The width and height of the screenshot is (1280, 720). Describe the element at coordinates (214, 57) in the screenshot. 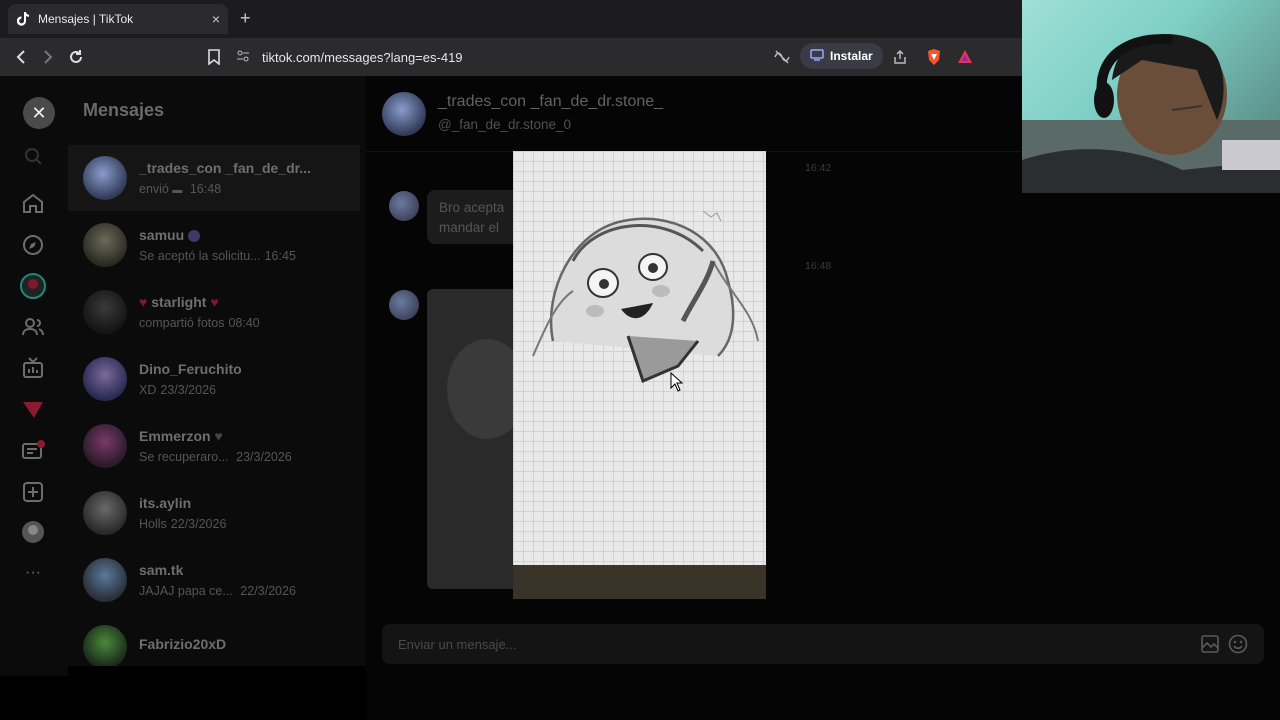

I see `bookmark-icon` at that location.